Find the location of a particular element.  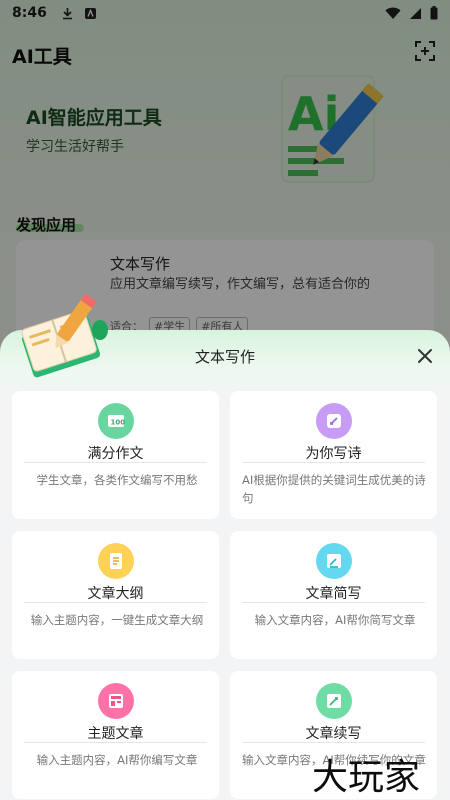

tool-card-article-outline: 文章大纲 输入主题内容，一键生成文章大纲 is located at coordinates (115, 595).